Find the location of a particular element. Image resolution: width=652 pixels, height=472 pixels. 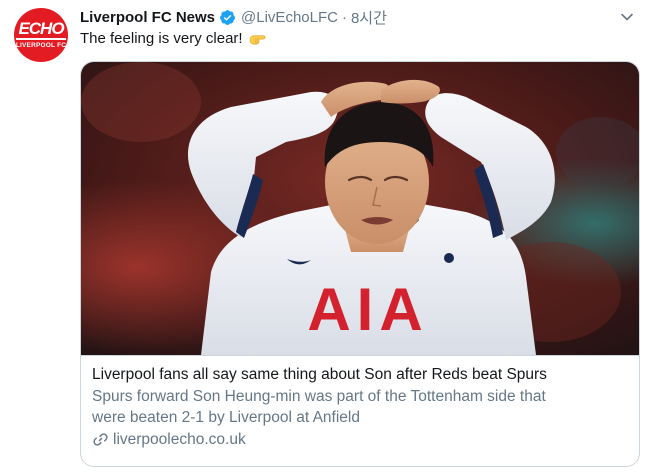

tweet-body: The feeling is very clear! is located at coordinates (173, 38).